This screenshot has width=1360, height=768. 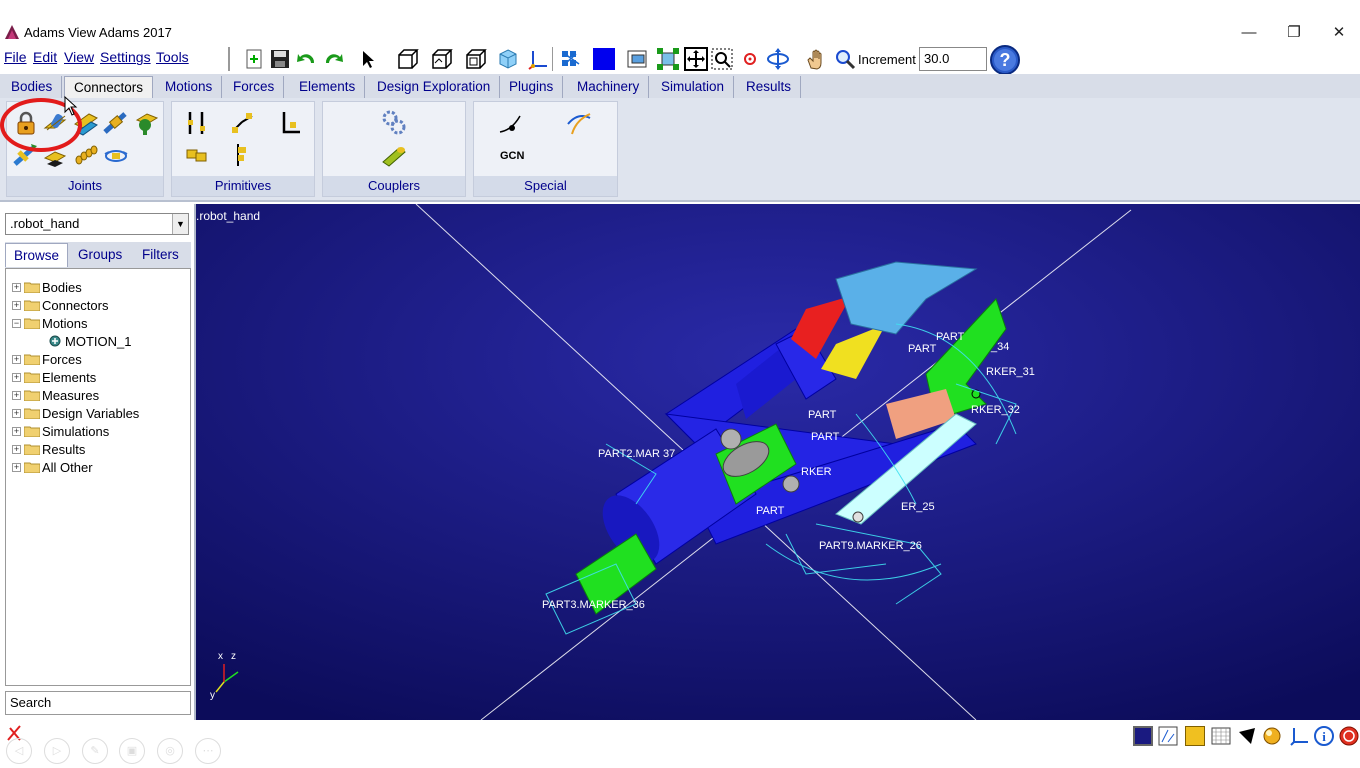 What do you see at coordinates (50, 323) in the screenshot?
I see `tree-item-motions: − Motions` at bounding box center [50, 323].